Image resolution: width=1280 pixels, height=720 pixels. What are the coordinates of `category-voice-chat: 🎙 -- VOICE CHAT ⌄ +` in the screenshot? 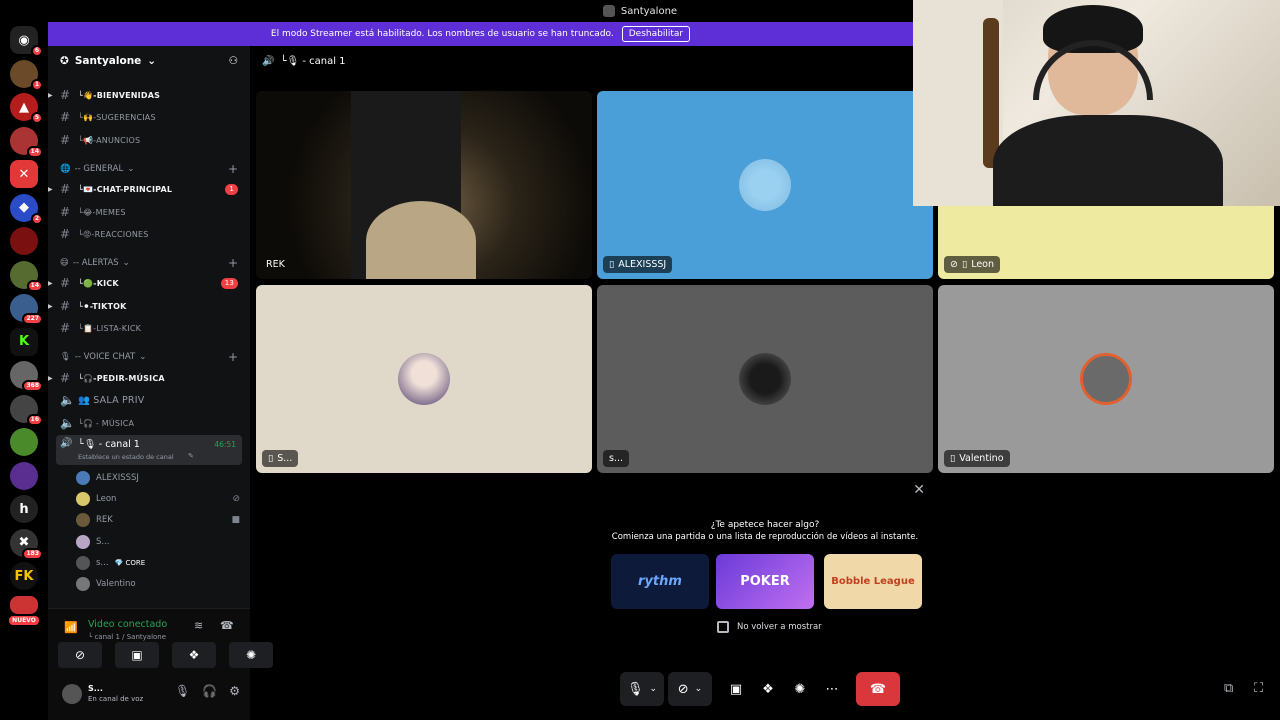 It's located at (149, 357).